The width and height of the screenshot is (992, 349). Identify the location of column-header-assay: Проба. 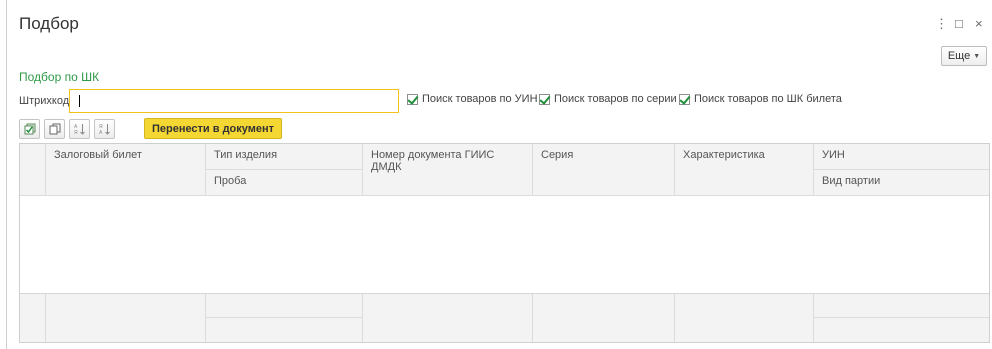
(284, 183).